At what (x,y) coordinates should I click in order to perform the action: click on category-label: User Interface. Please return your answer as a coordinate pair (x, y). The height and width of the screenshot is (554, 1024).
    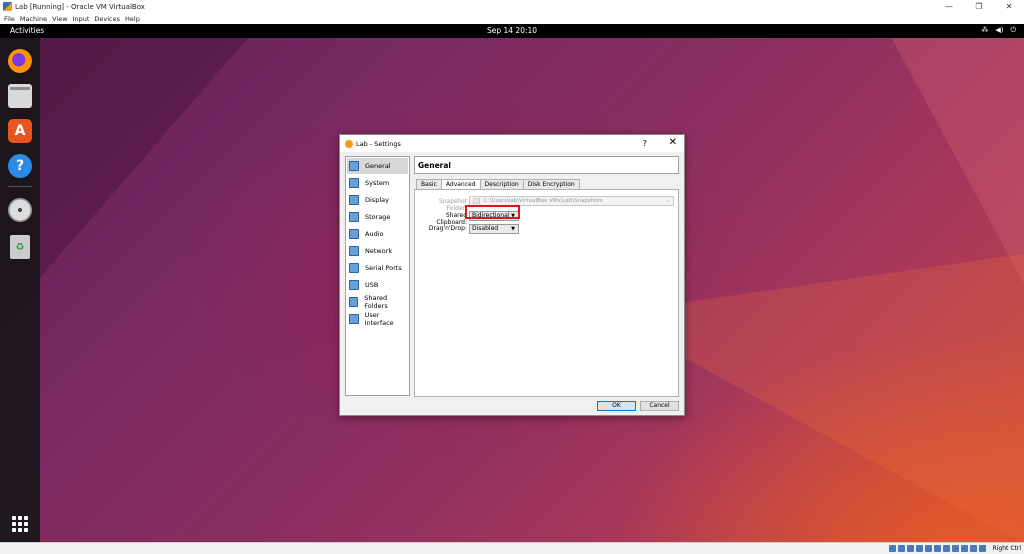
    Looking at the image, I should click on (379, 319).